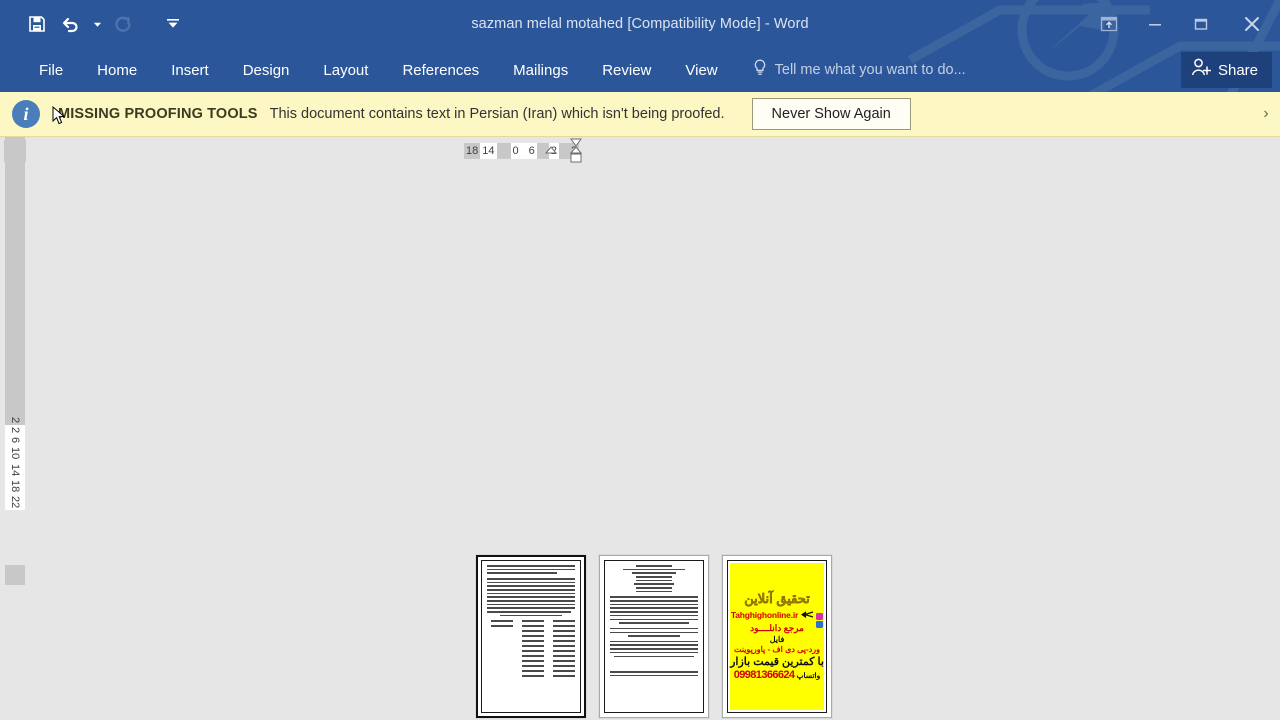  Describe the element at coordinates (764, 675) in the screenshot. I see `ad-phone-number: 09981366624` at that location.